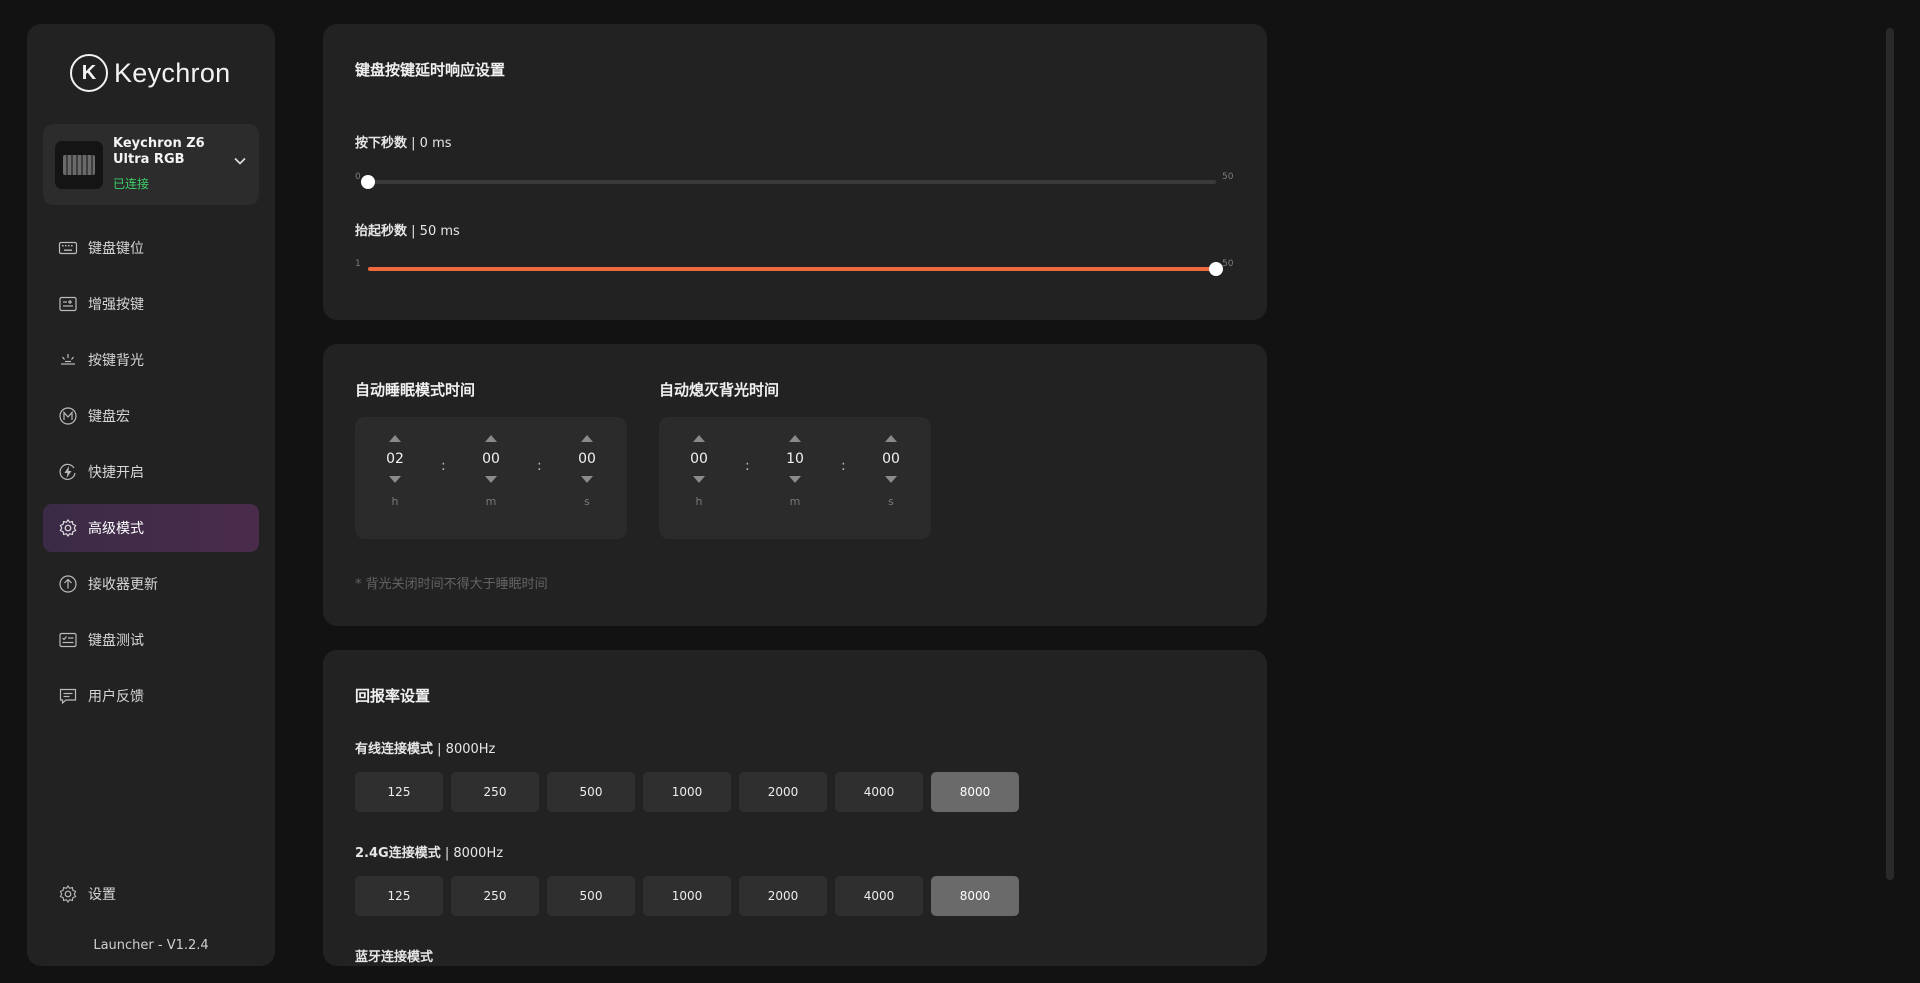 This screenshot has width=1920, height=983. I want to click on sleep-panel: 自动睡眠模式时间 自动熄灭背光时间 02 h : 00 m : 00 s 00, so click(795, 485).